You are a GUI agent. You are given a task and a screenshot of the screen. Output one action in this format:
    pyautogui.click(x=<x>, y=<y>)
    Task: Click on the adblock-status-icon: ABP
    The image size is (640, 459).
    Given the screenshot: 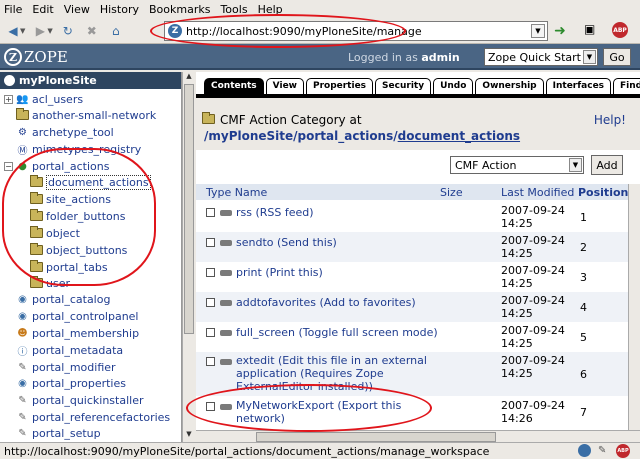 What is the action you would take?
    pyautogui.click(x=623, y=451)
    